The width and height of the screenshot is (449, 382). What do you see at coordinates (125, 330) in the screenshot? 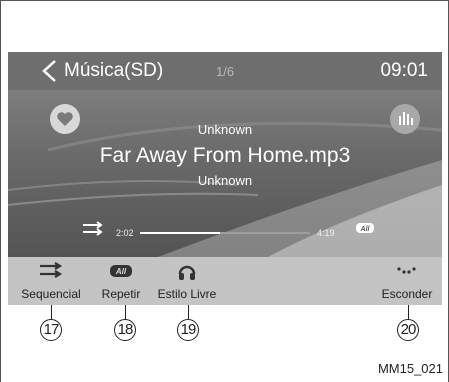
I see `callout-18: 18` at bounding box center [125, 330].